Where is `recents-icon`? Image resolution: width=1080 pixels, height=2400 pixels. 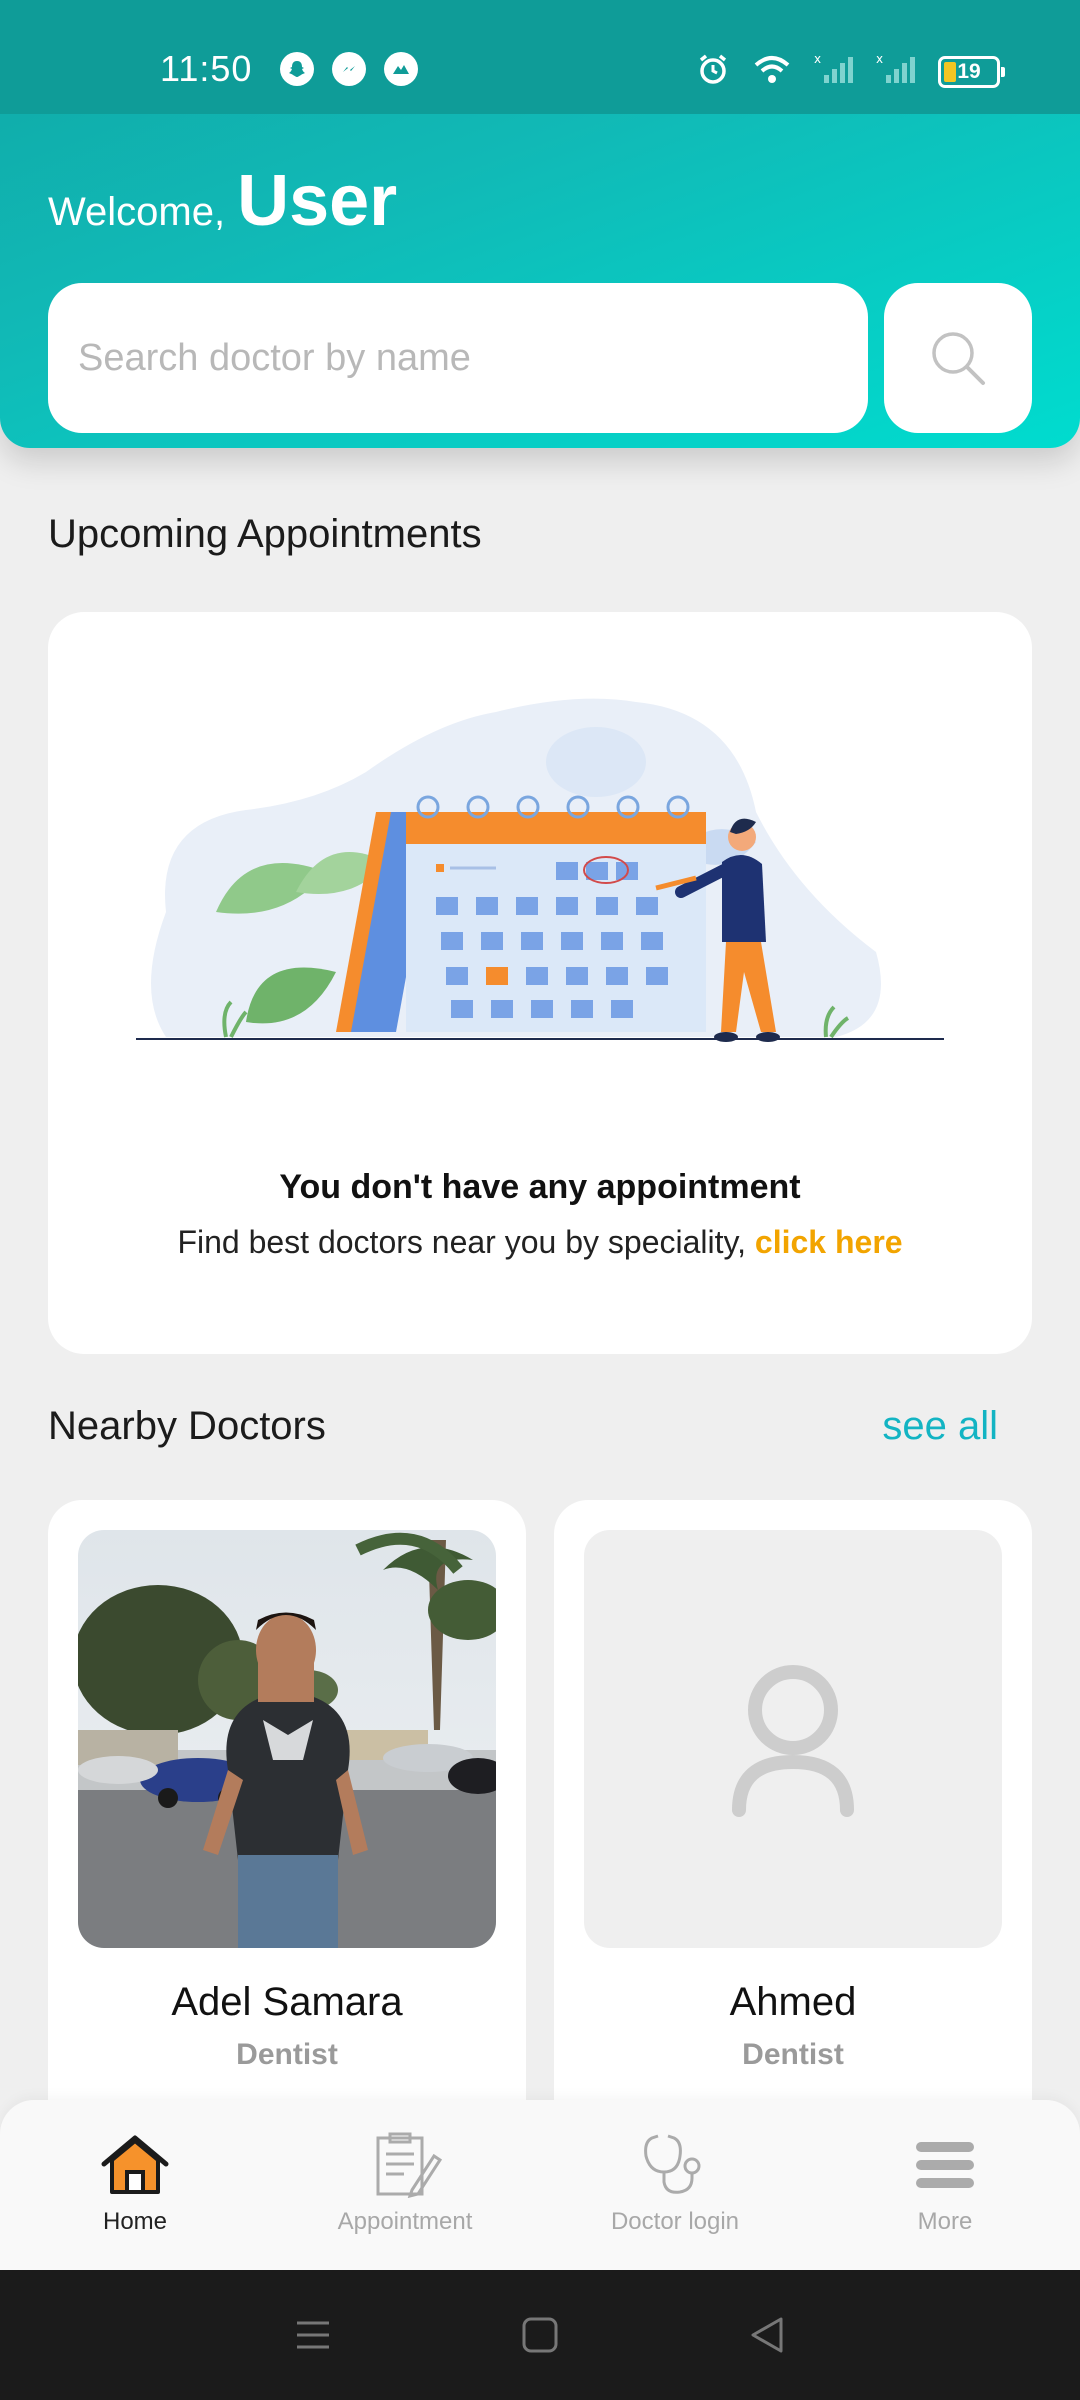
recents-icon is located at coordinates (313, 2335).